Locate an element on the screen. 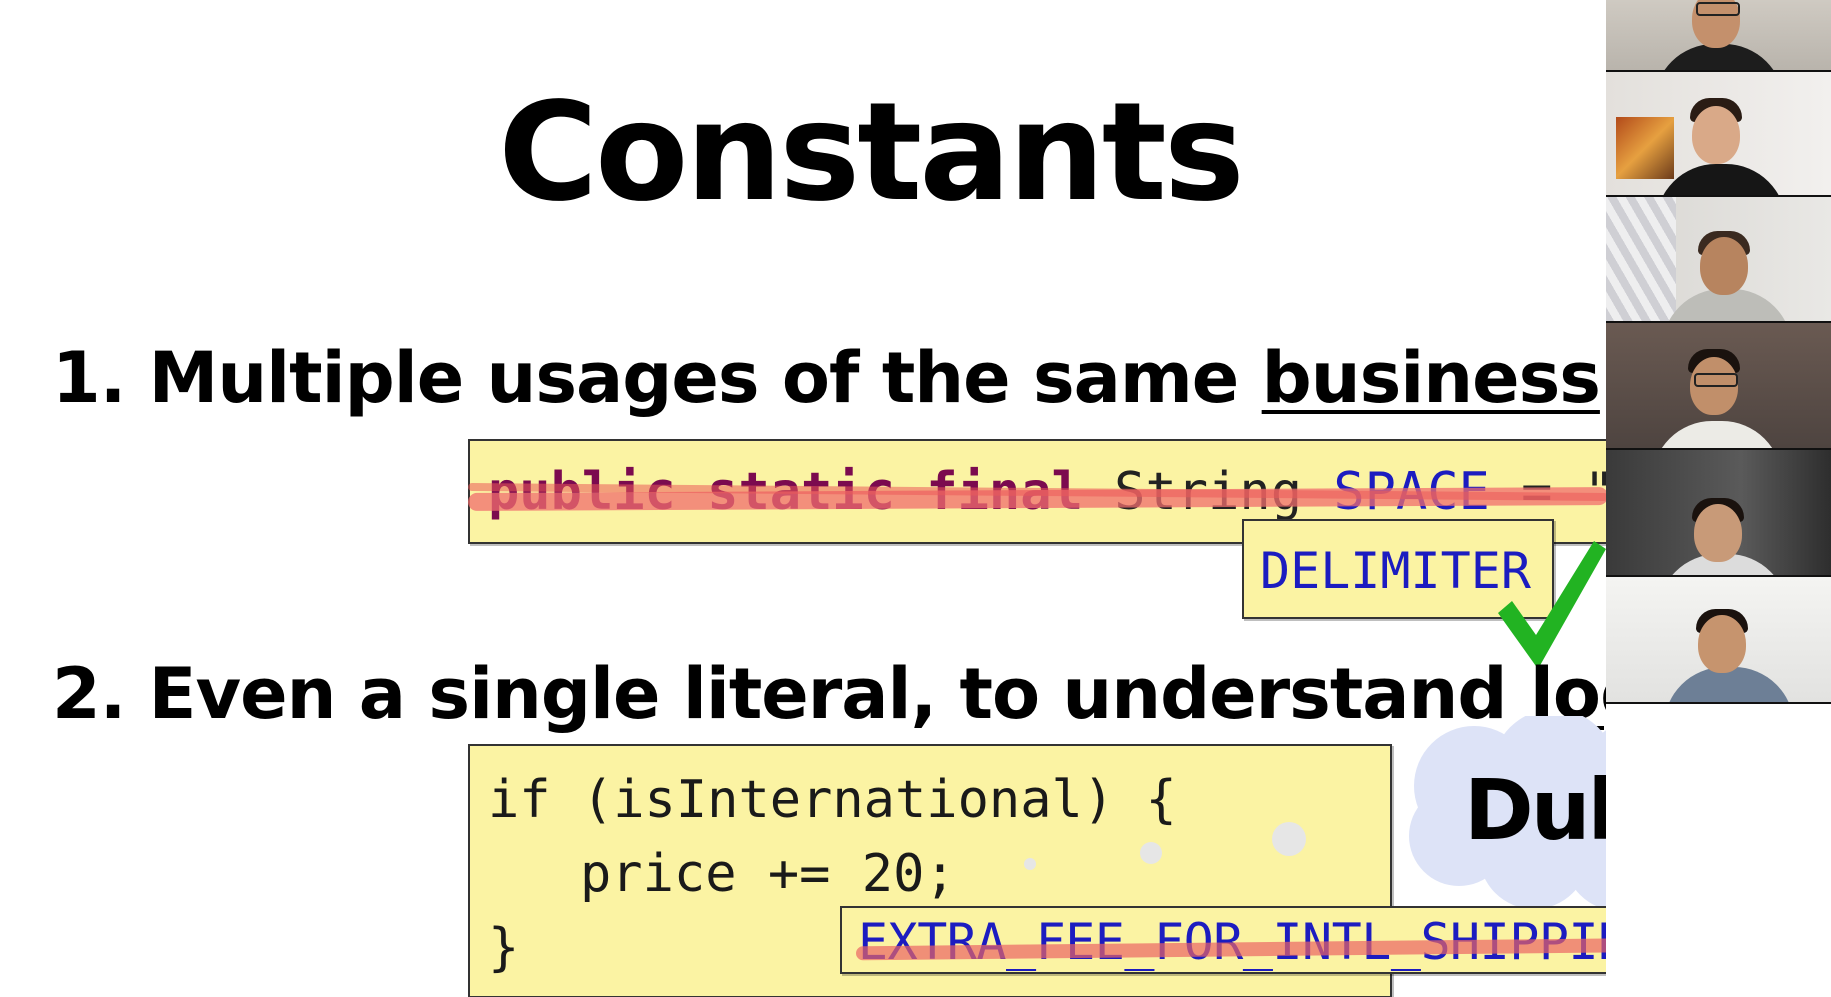 Image resolution: width=1831 pixels, height=997 pixels. code-line-price: price += 20; is located at coordinates (768, 874).